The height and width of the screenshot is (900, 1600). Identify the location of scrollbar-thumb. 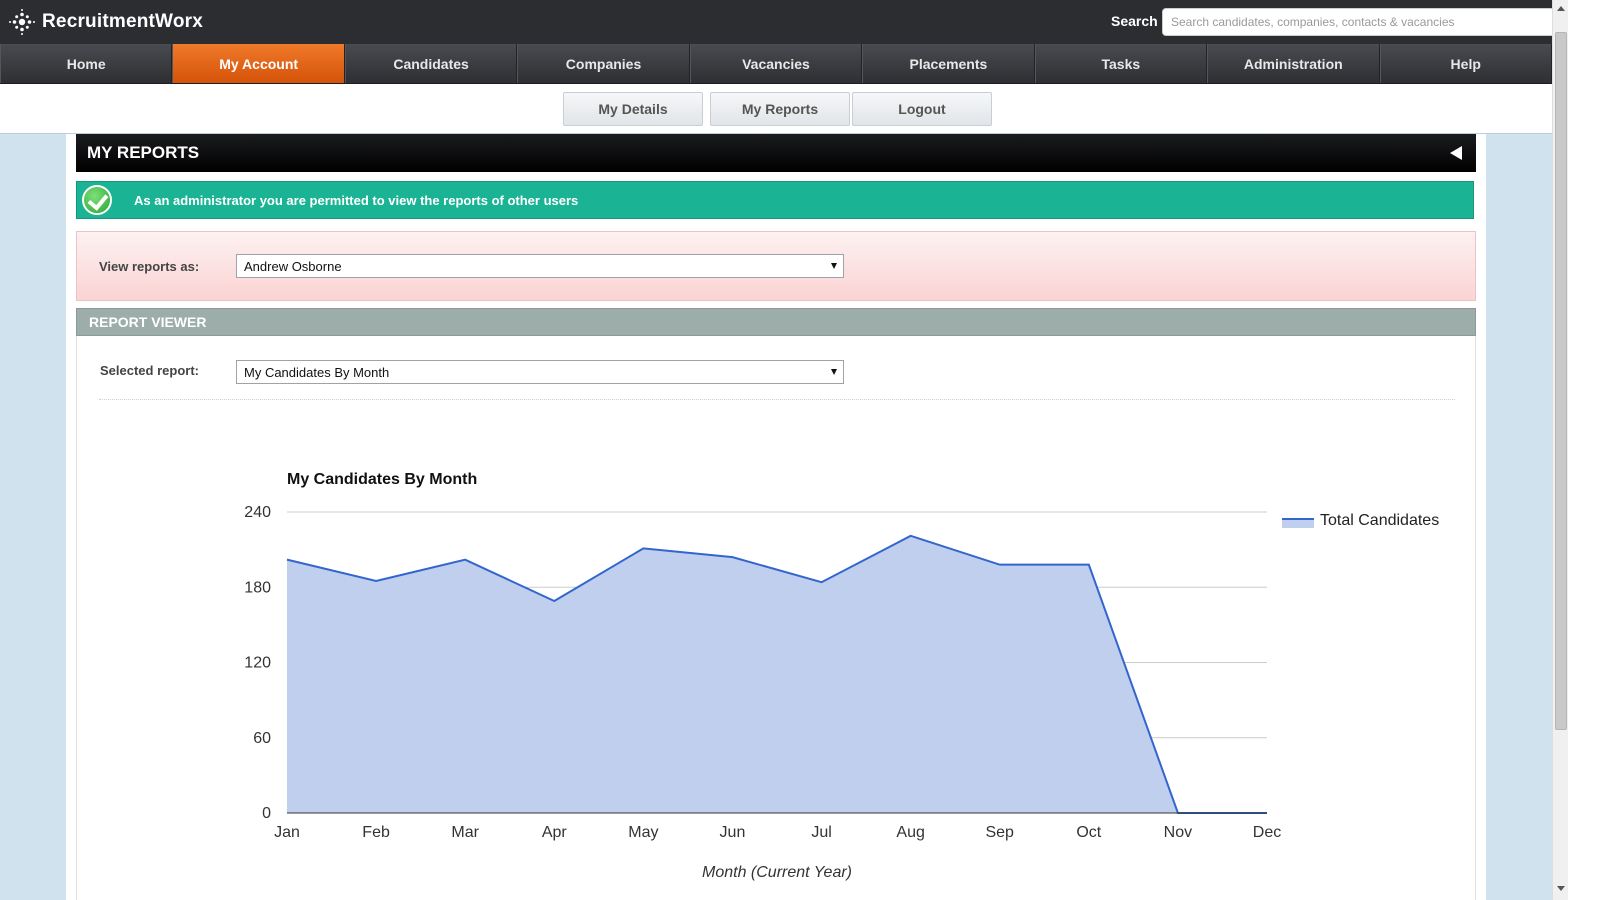
(1561, 381).